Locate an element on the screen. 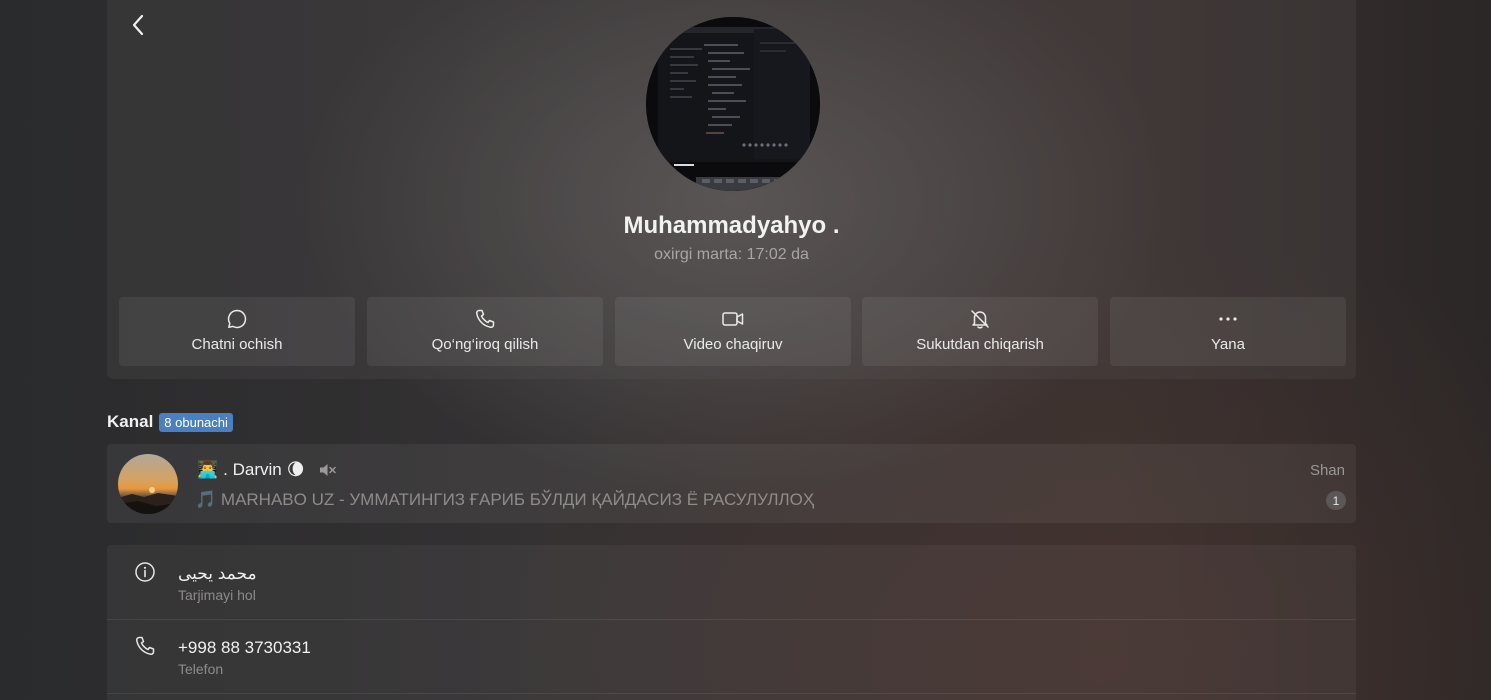 The image size is (1491, 700). unmute-label: Sukutdan chiqarish is located at coordinates (980, 344).